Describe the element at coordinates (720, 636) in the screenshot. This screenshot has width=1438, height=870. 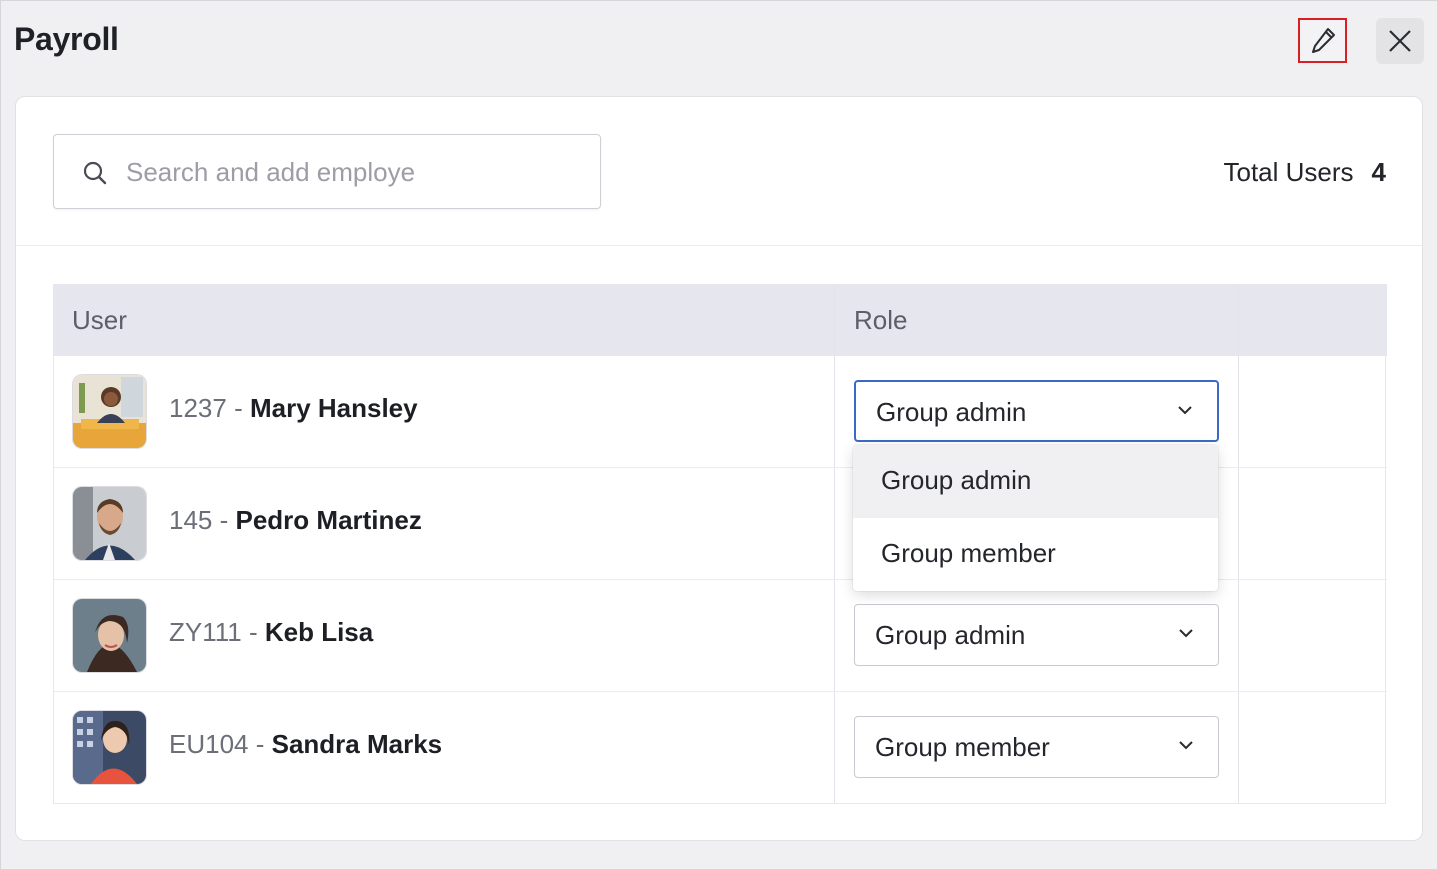
I see `table-row: ZY111 - Keb Lisa Group admin` at that location.